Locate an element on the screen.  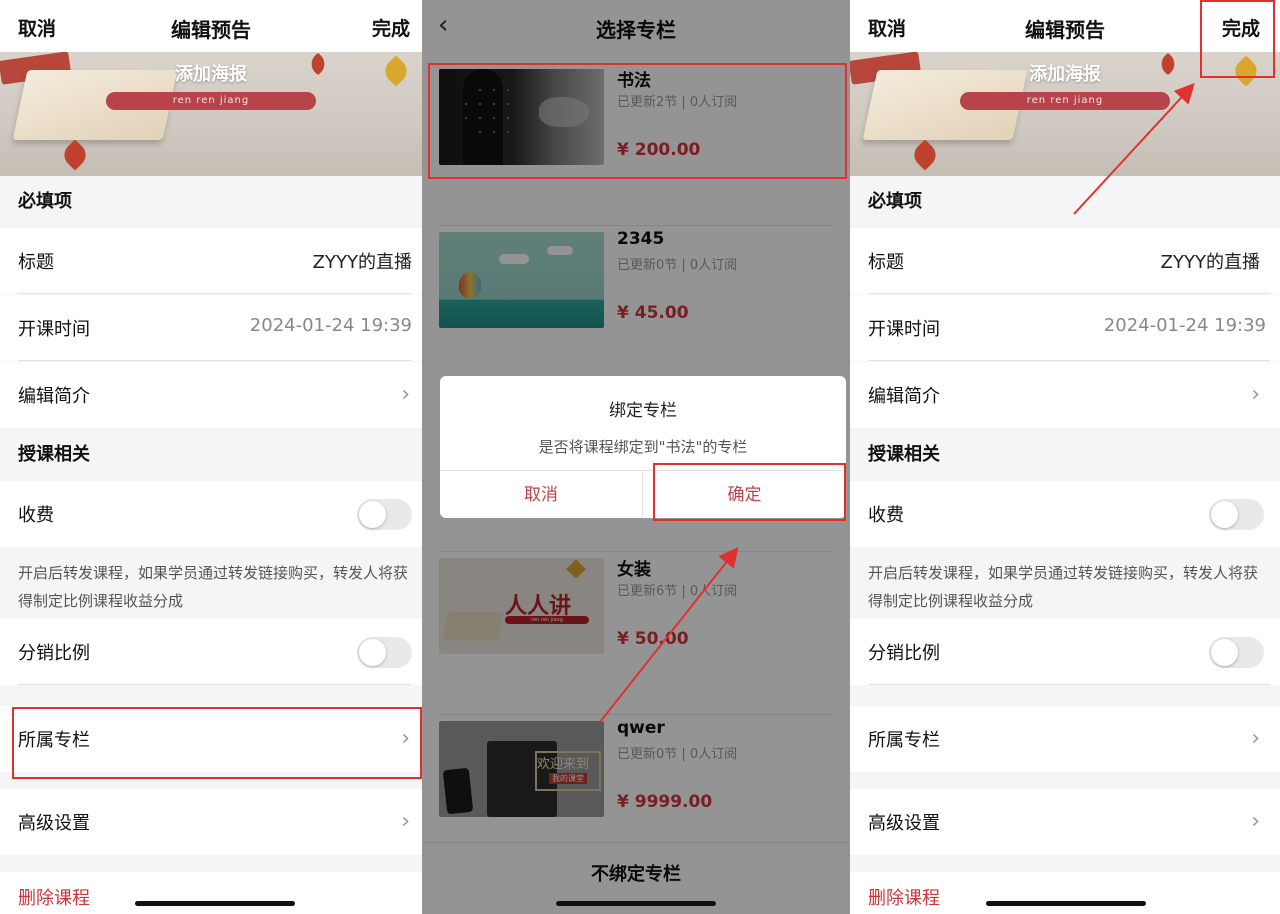
top-bar: 取消 编辑预告 完成 is located at coordinates (211, 26).